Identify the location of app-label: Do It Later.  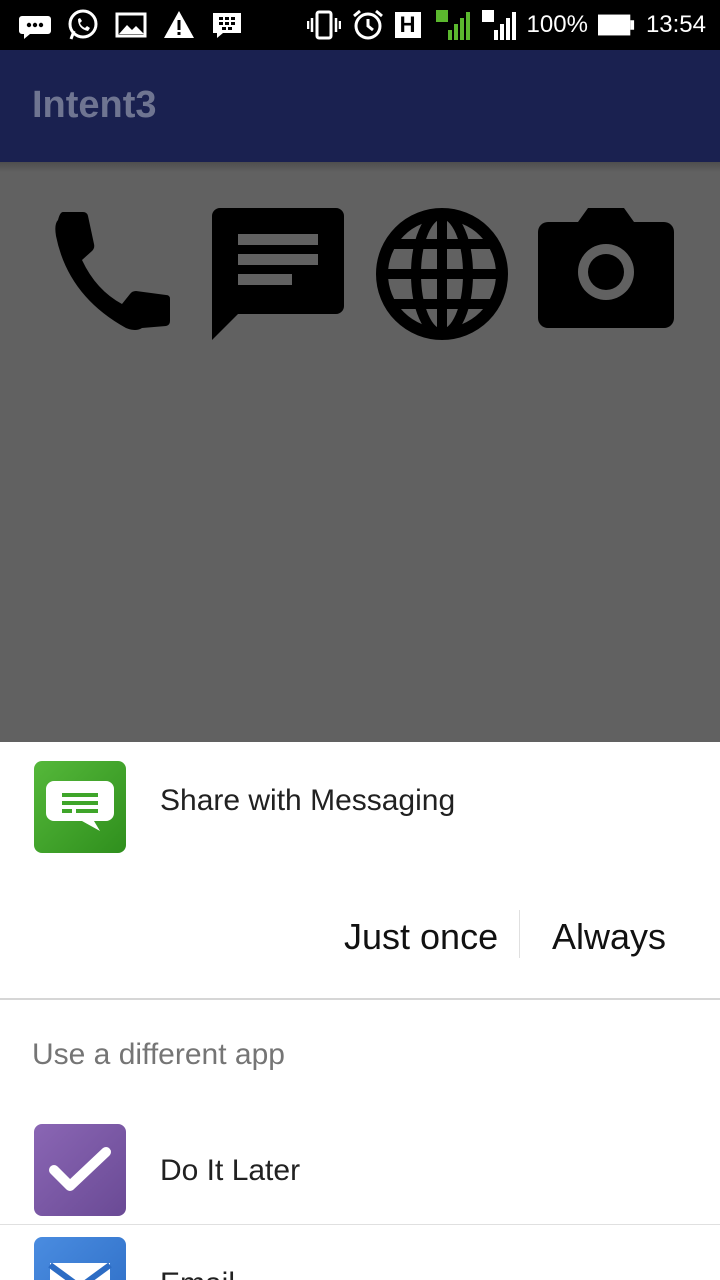
(230, 1170).